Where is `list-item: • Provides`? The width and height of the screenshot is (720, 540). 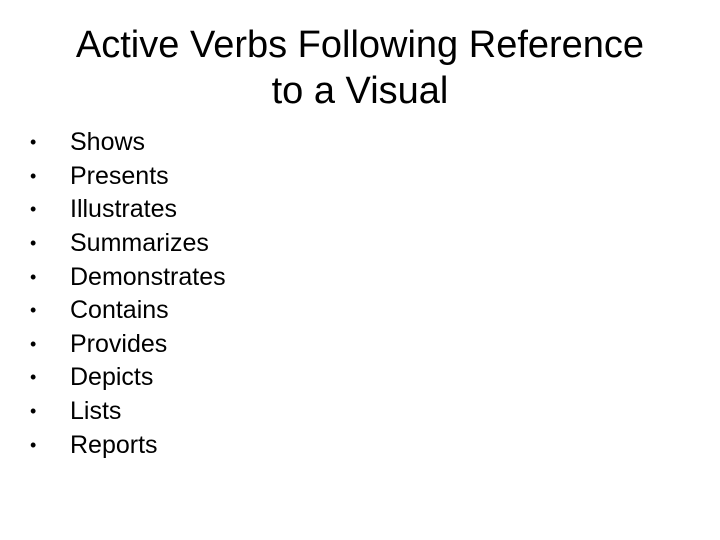
list-item: • Provides is located at coordinates (128, 345).